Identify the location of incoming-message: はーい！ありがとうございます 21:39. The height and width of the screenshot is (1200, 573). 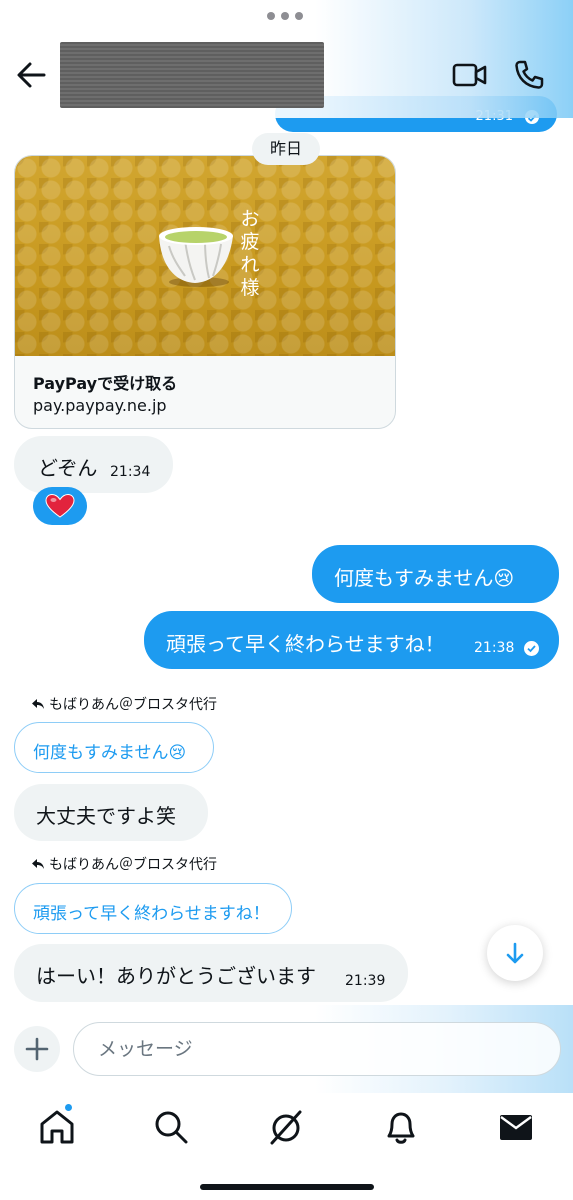
(211, 973).